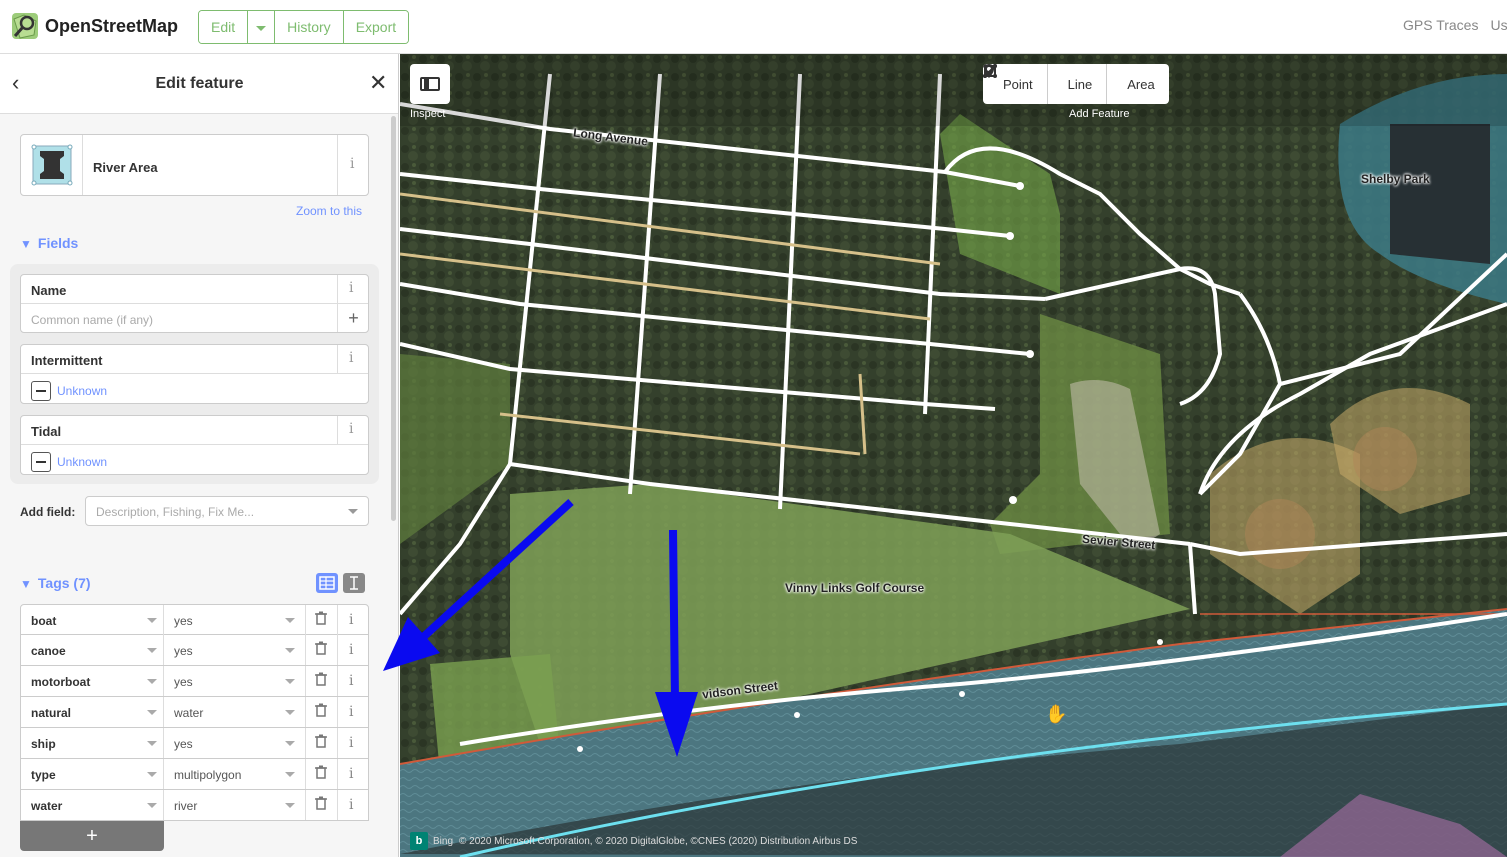  What do you see at coordinates (352, 164) in the screenshot?
I see `preset-info-icon: i` at bounding box center [352, 164].